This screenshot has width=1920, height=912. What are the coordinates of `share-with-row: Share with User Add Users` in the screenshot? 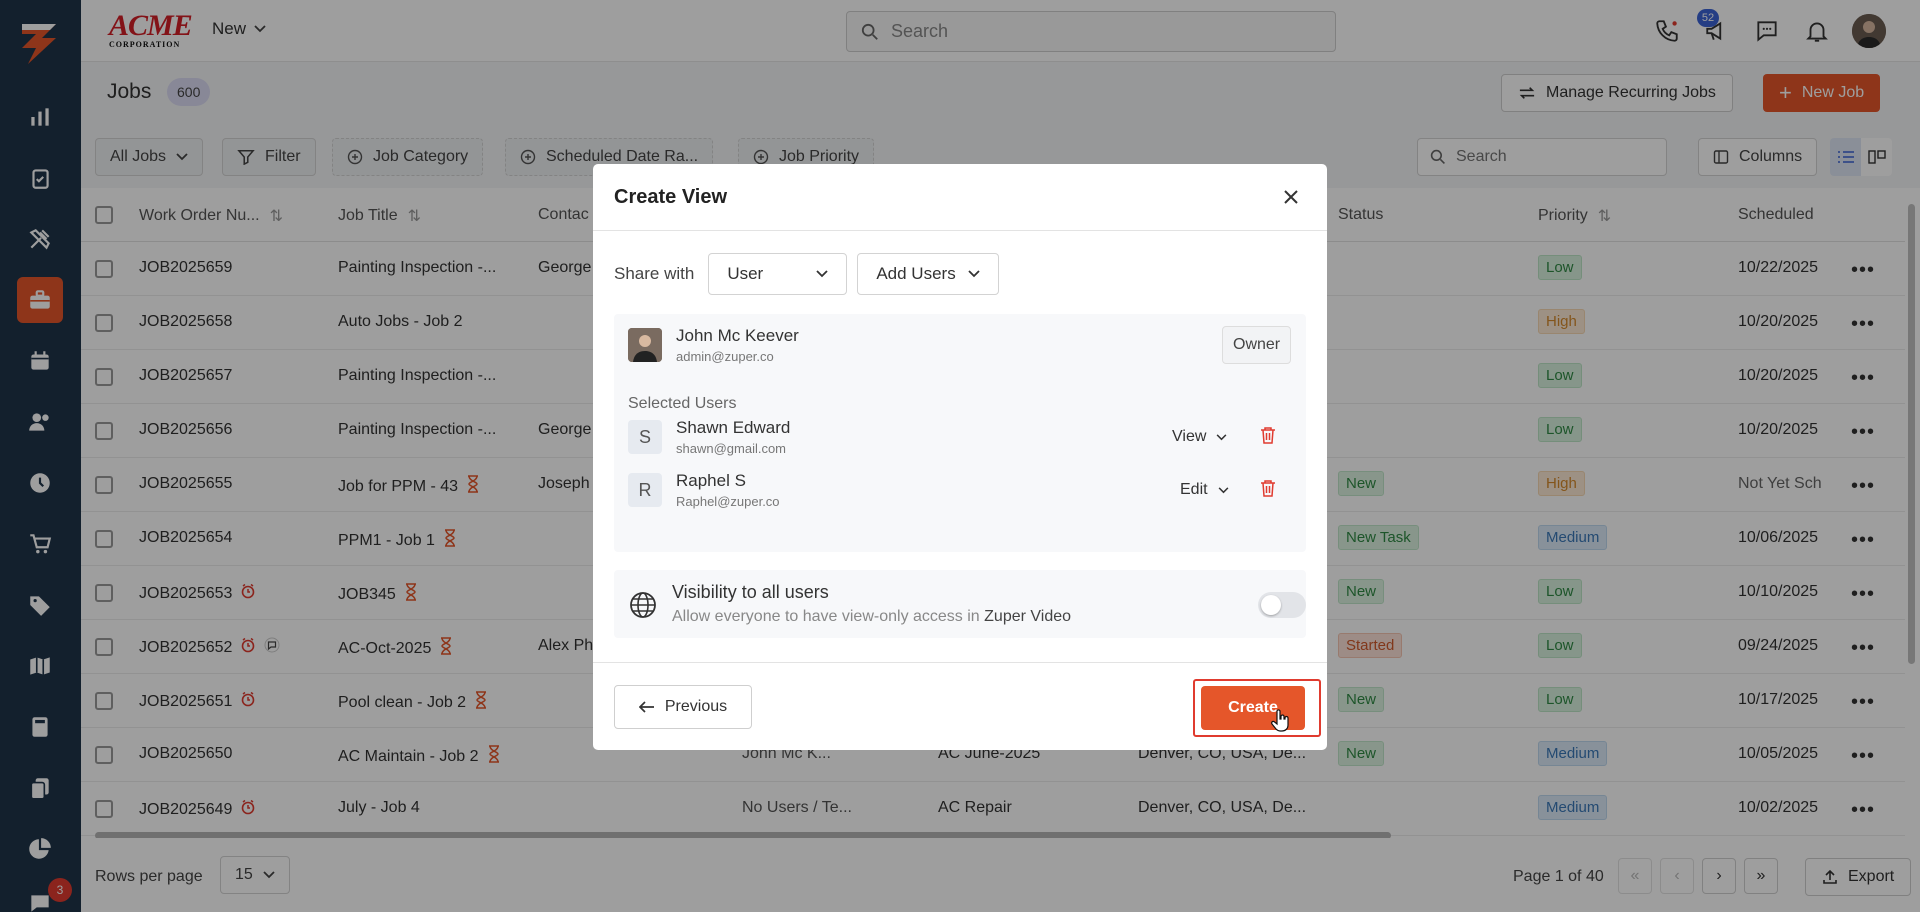 It's located at (807, 274).